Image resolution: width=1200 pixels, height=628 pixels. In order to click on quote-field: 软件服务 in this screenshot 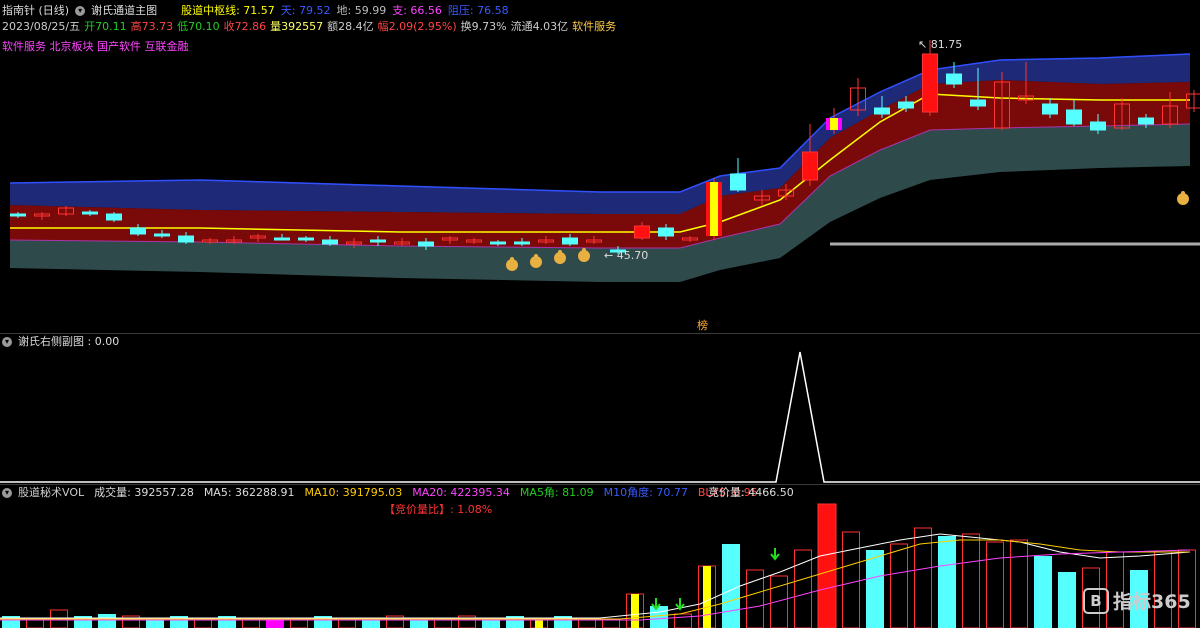, I will do `click(594, 26)`.